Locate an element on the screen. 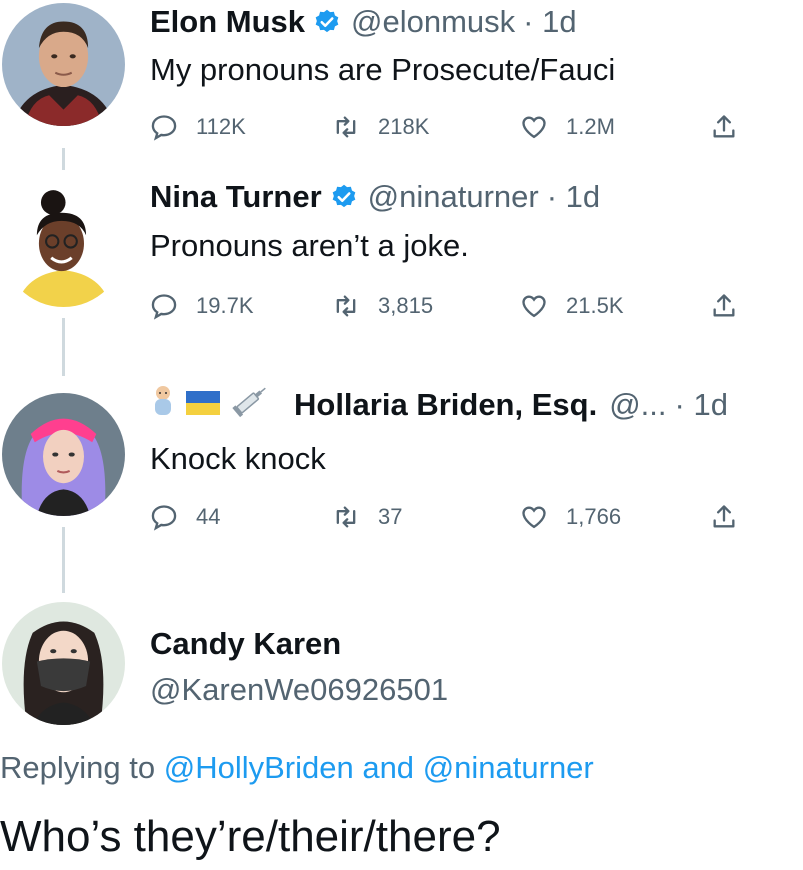 The height and width of the screenshot is (870, 803). user-name: Elon Musk is located at coordinates (227, 22).